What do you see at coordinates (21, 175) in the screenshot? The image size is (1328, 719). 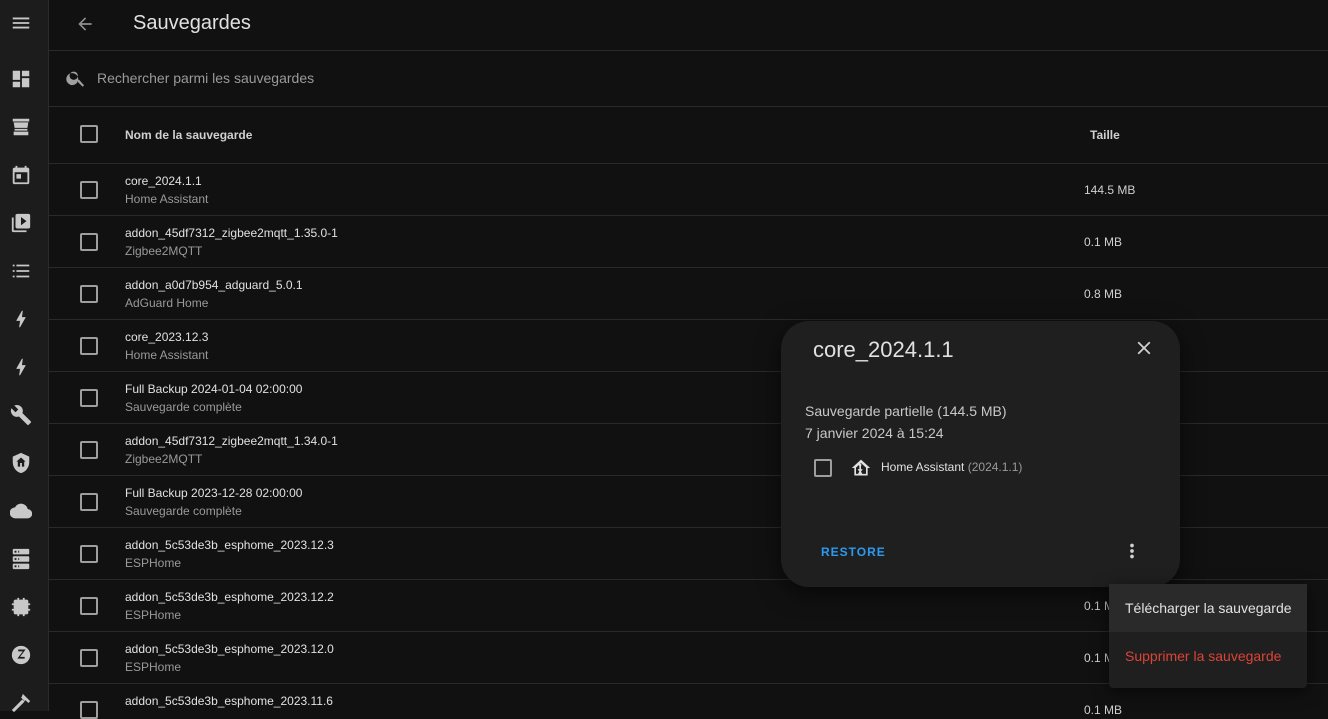 I see `calendar-icon` at bounding box center [21, 175].